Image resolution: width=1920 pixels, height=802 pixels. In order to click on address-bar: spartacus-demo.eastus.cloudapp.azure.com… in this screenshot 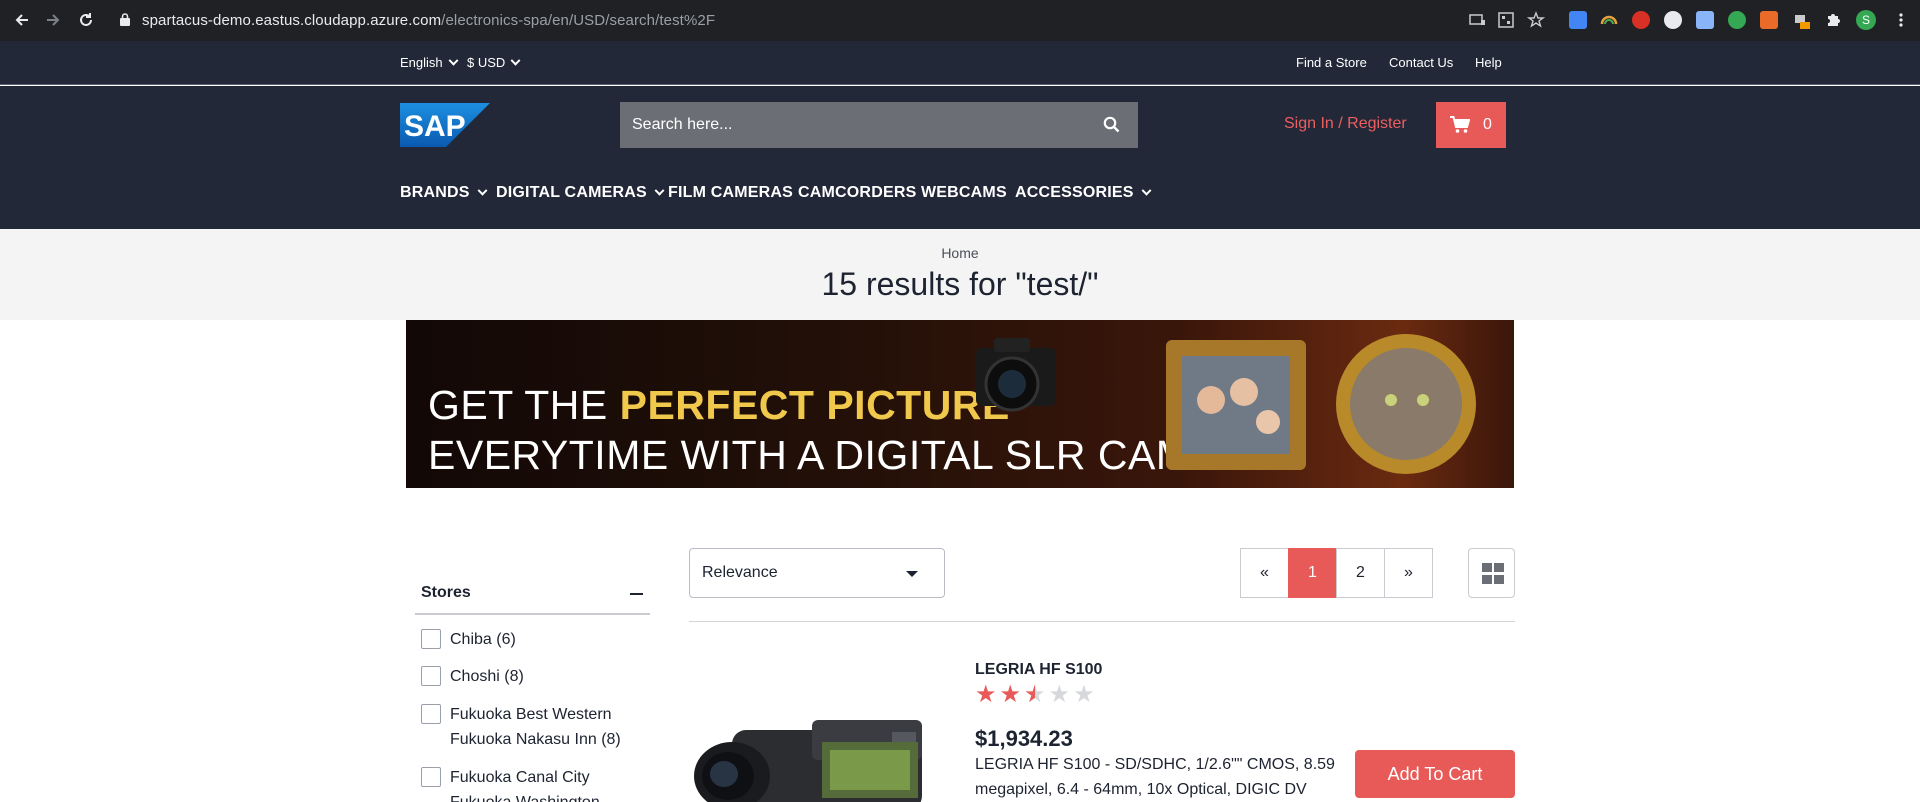, I will do `click(428, 20)`.